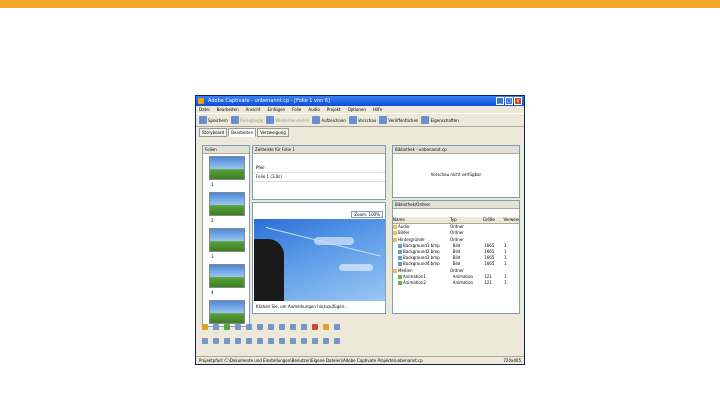 The height and width of the screenshot is (405, 720). What do you see at coordinates (456, 283) in the screenshot?
I see `library-row: Animation2 Animation 121 1` at bounding box center [456, 283].